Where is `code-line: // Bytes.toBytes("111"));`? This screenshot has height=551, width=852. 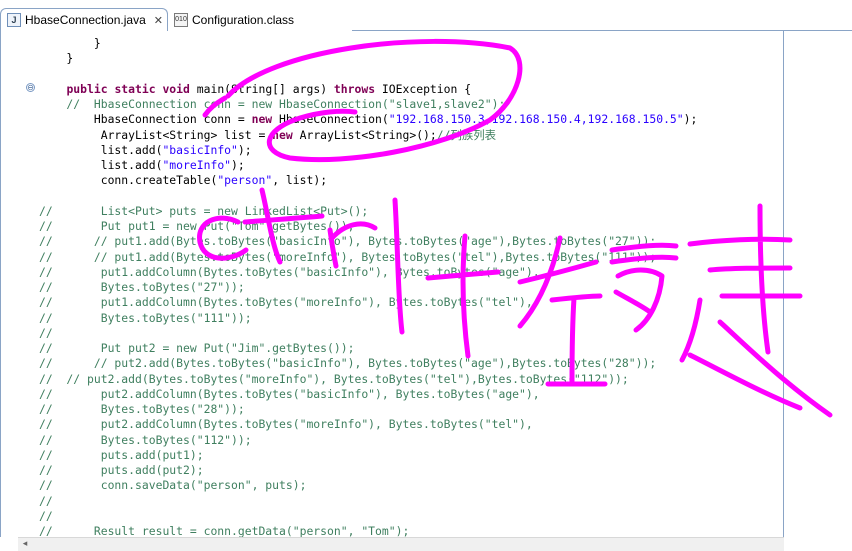 code-line: // Bytes.toBytes("111")); is located at coordinates (145, 318).